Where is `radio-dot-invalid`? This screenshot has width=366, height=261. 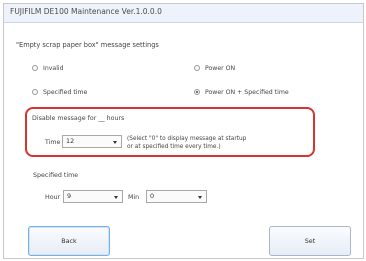 radio-dot-invalid is located at coordinates (35, 68).